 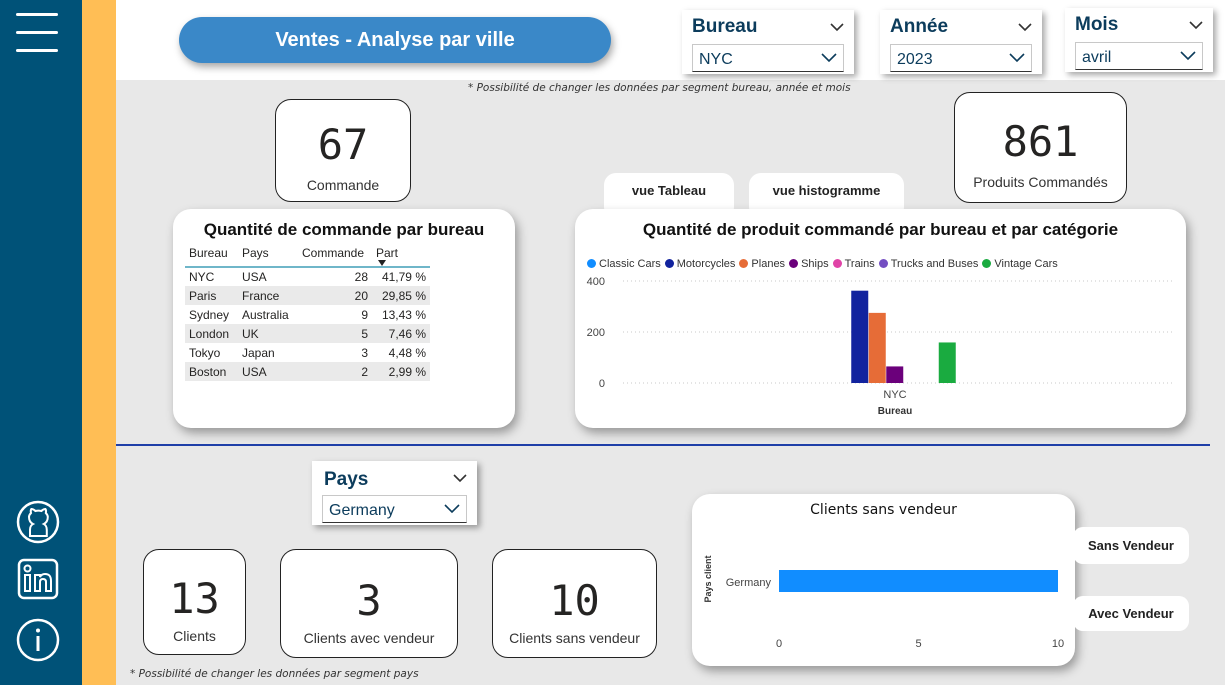 I want to click on legend-label: Trains, so click(x=859, y=263).